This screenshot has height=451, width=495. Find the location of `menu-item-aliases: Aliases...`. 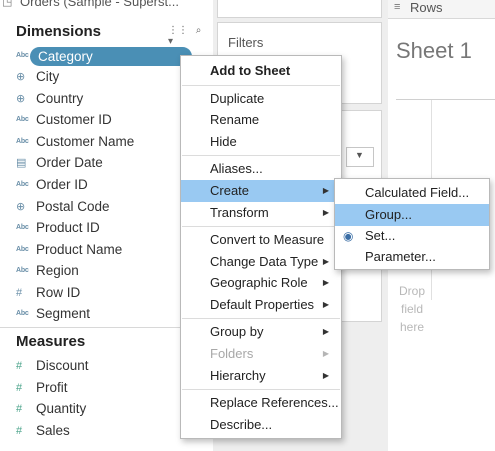

menu-item-aliases: Aliases... is located at coordinates (261, 169).